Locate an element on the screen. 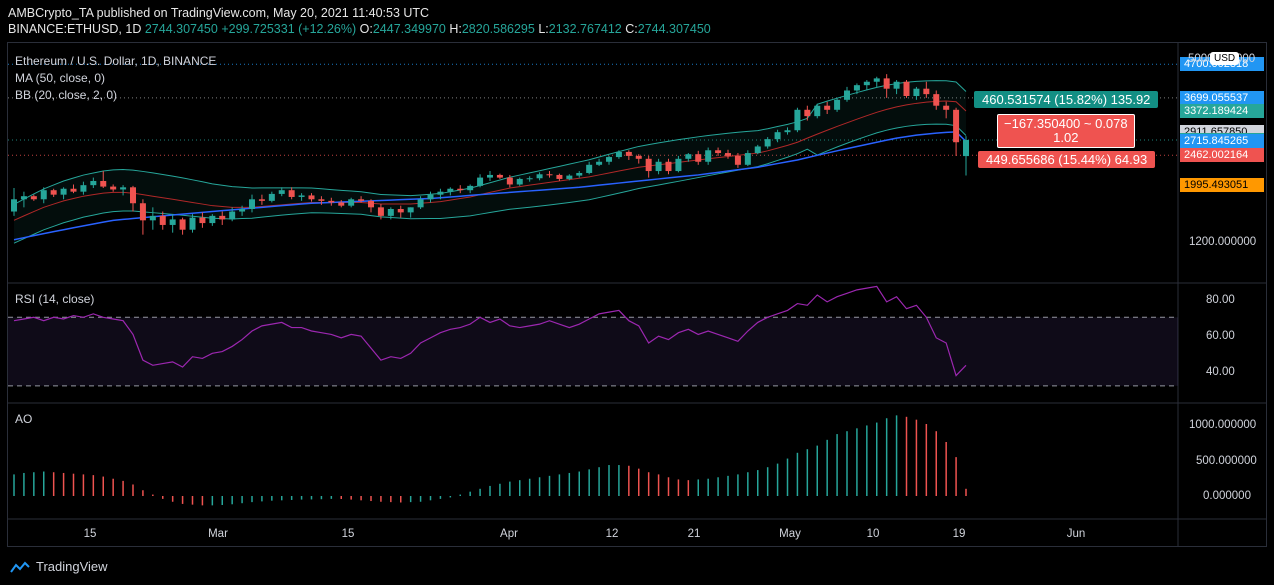 The image size is (1274, 585). measure-down-callout: 449.655686 (15.44%) 64.93 is located at coordinates (1067, 159).